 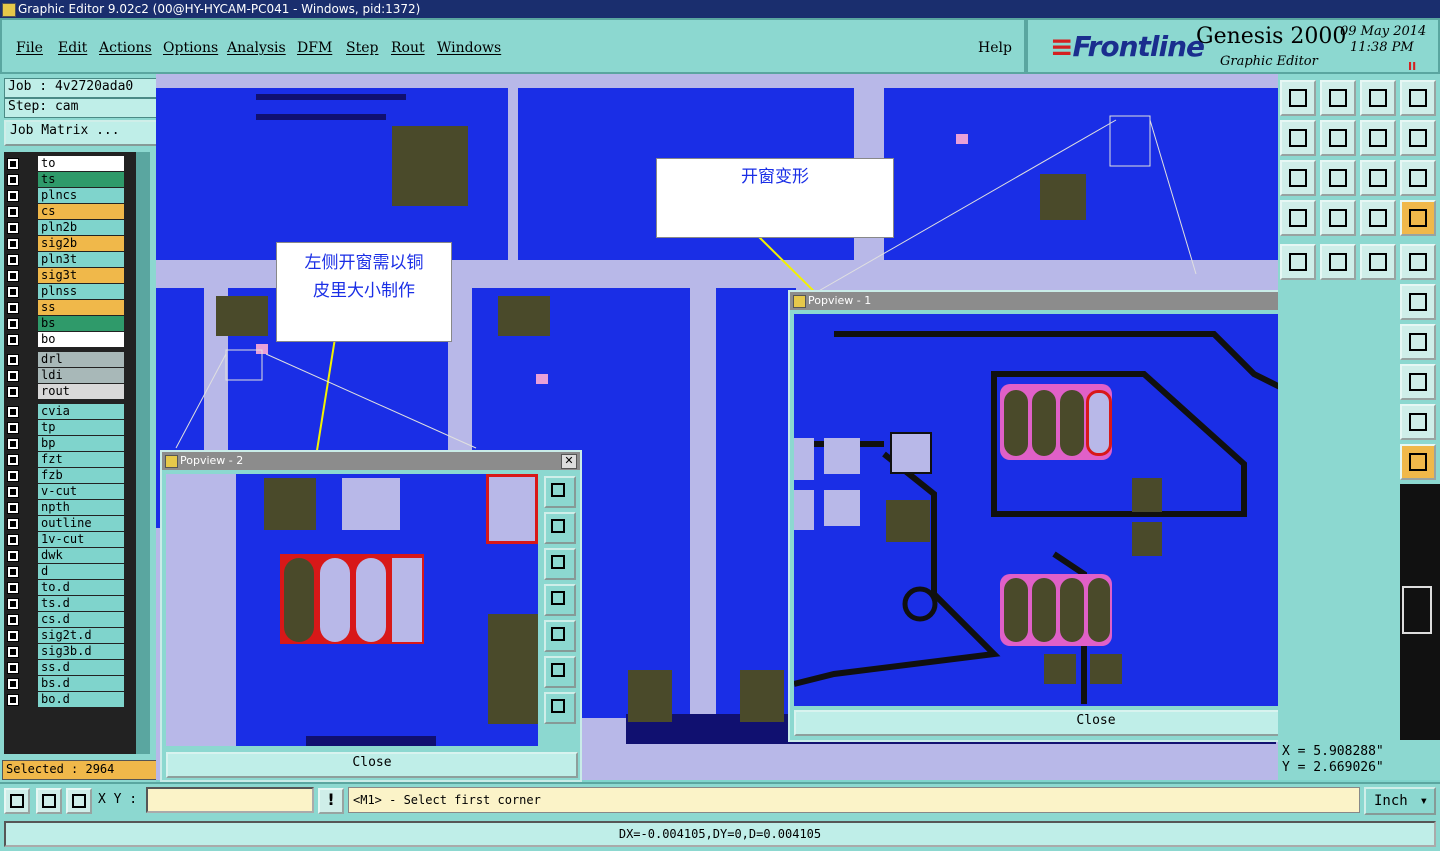 What do you see at coordinates (190, 48) in the screenshot?
I see `menu-options: Options` at bounding box center [190, 48].